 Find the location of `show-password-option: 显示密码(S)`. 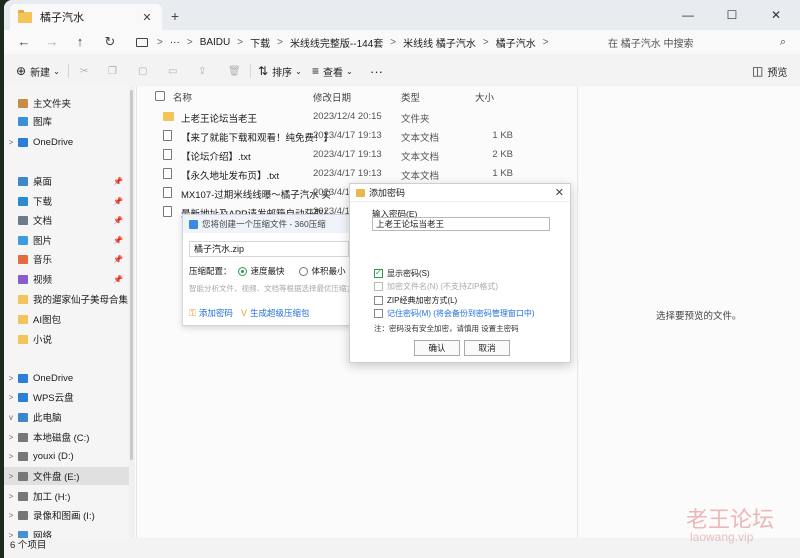

show-password-option: 显示密码(S) is located at coordinates (402, 273).